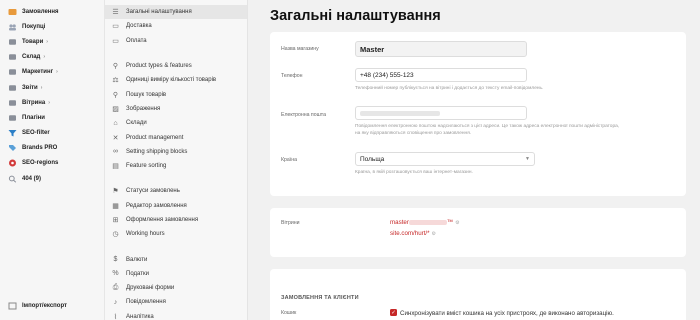 The height and width of the screenshot is (320, 700). What do you see at coordinates (12, 27) in the screenshot?
I see `customers-icon` at bounding box center [12, 27].